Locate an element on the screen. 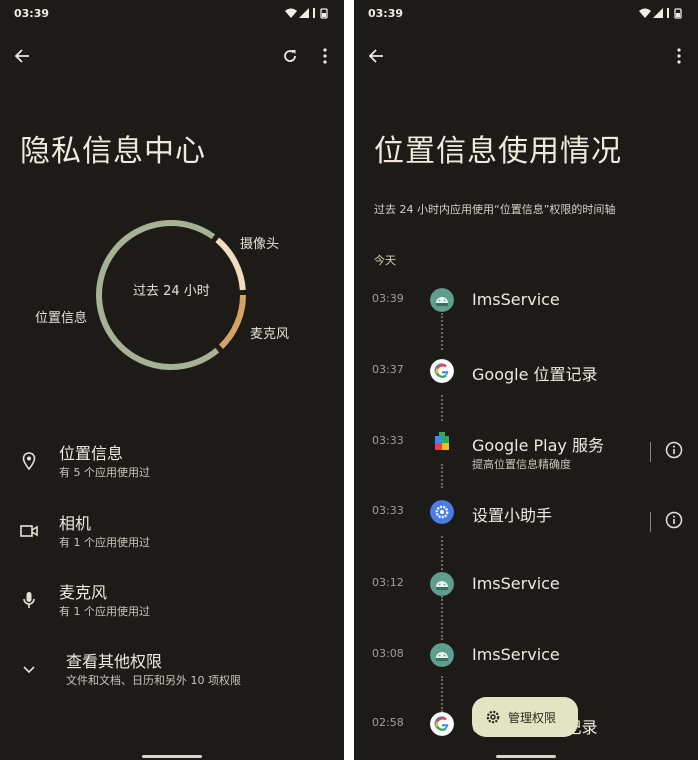 Image resolution: width=698 pixels, height=760 pixels. timeline-row: 03:39 ImsService is located at coordinates (526, 313).